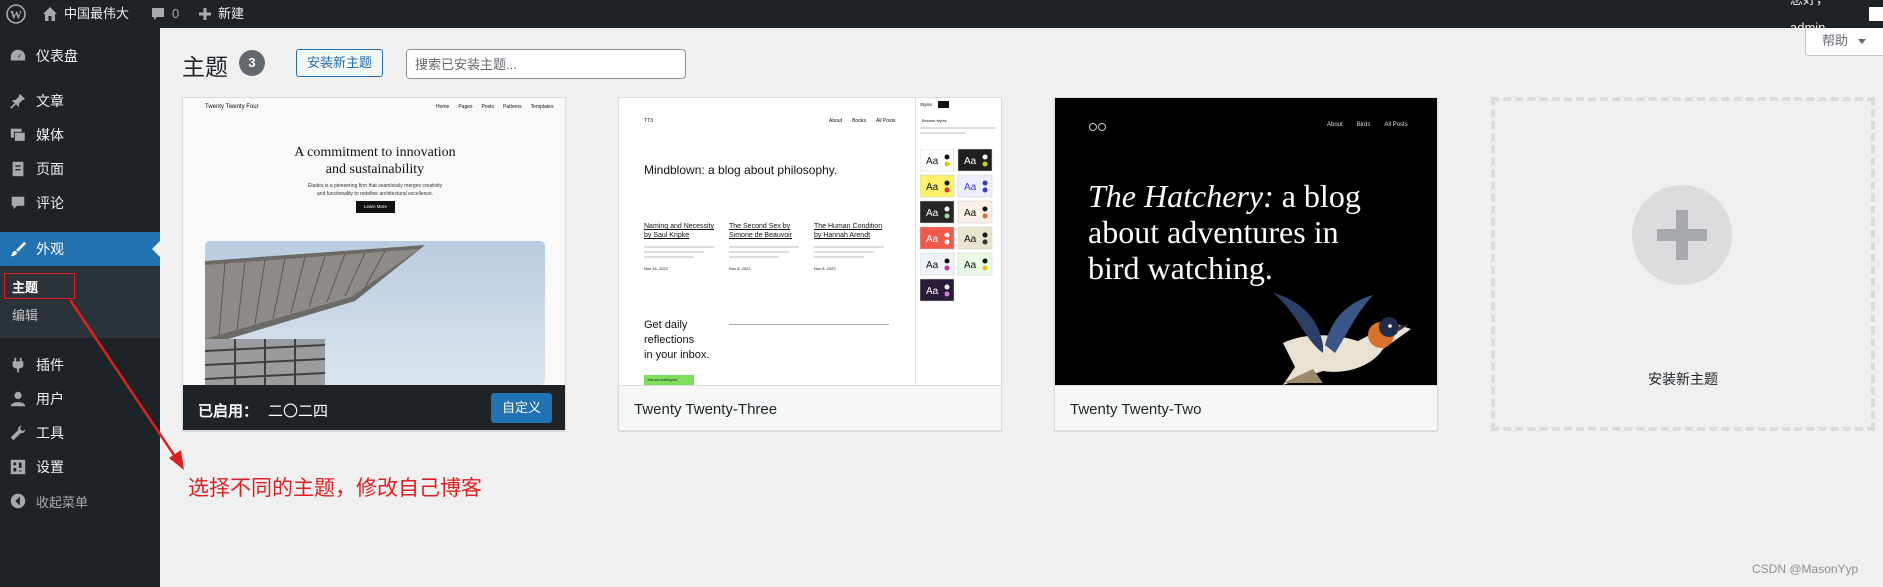  I want to click on chevron-down-icon, so click(1861, 42).